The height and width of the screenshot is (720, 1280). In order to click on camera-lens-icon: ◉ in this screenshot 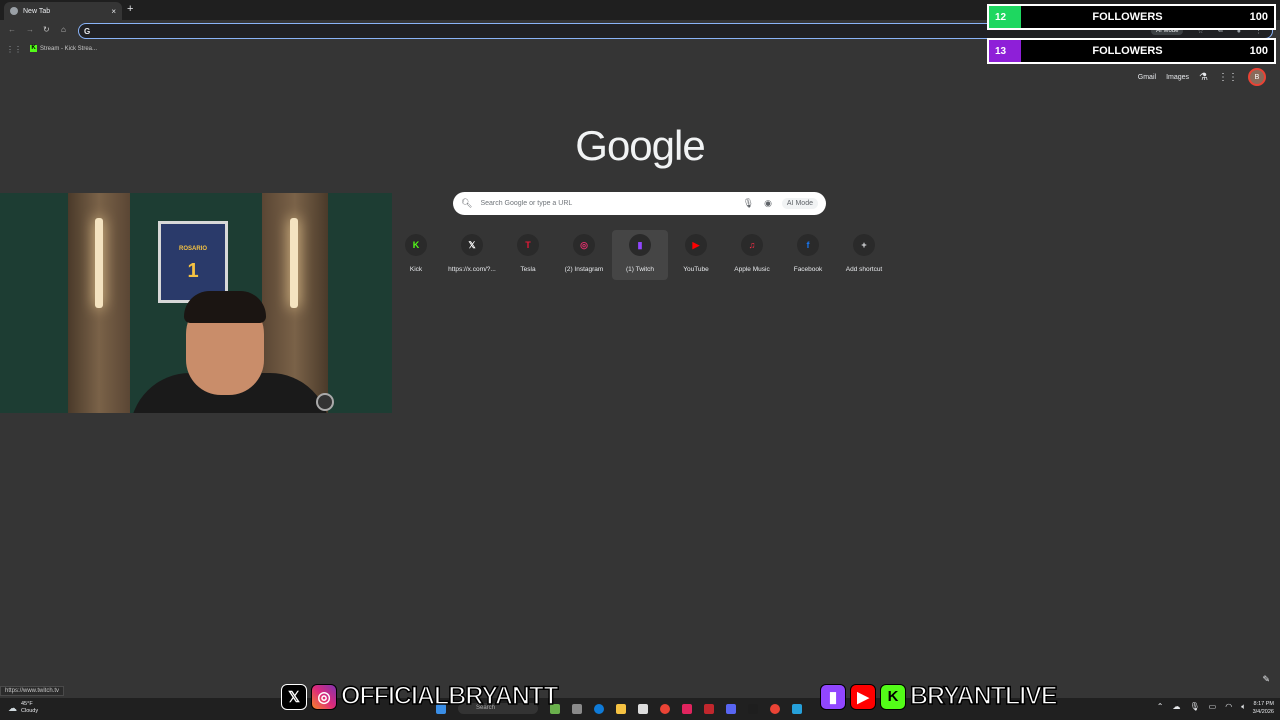, I will do `click(768, 203)`.